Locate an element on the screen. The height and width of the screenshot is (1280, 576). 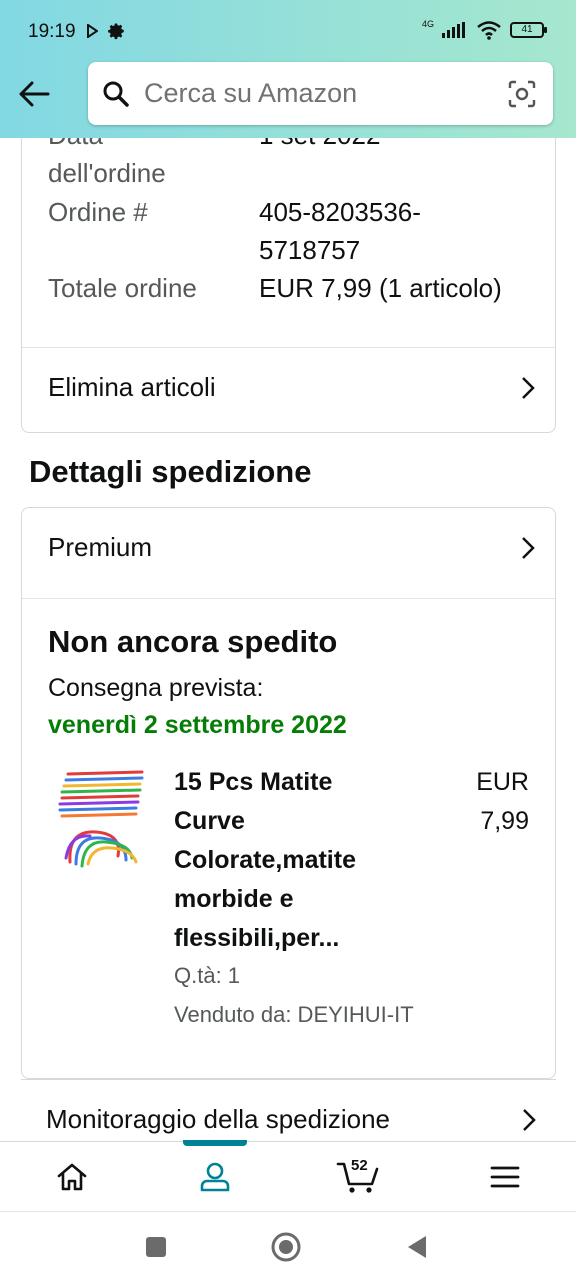
network-type: 4G is located at coordinates (427, 24).